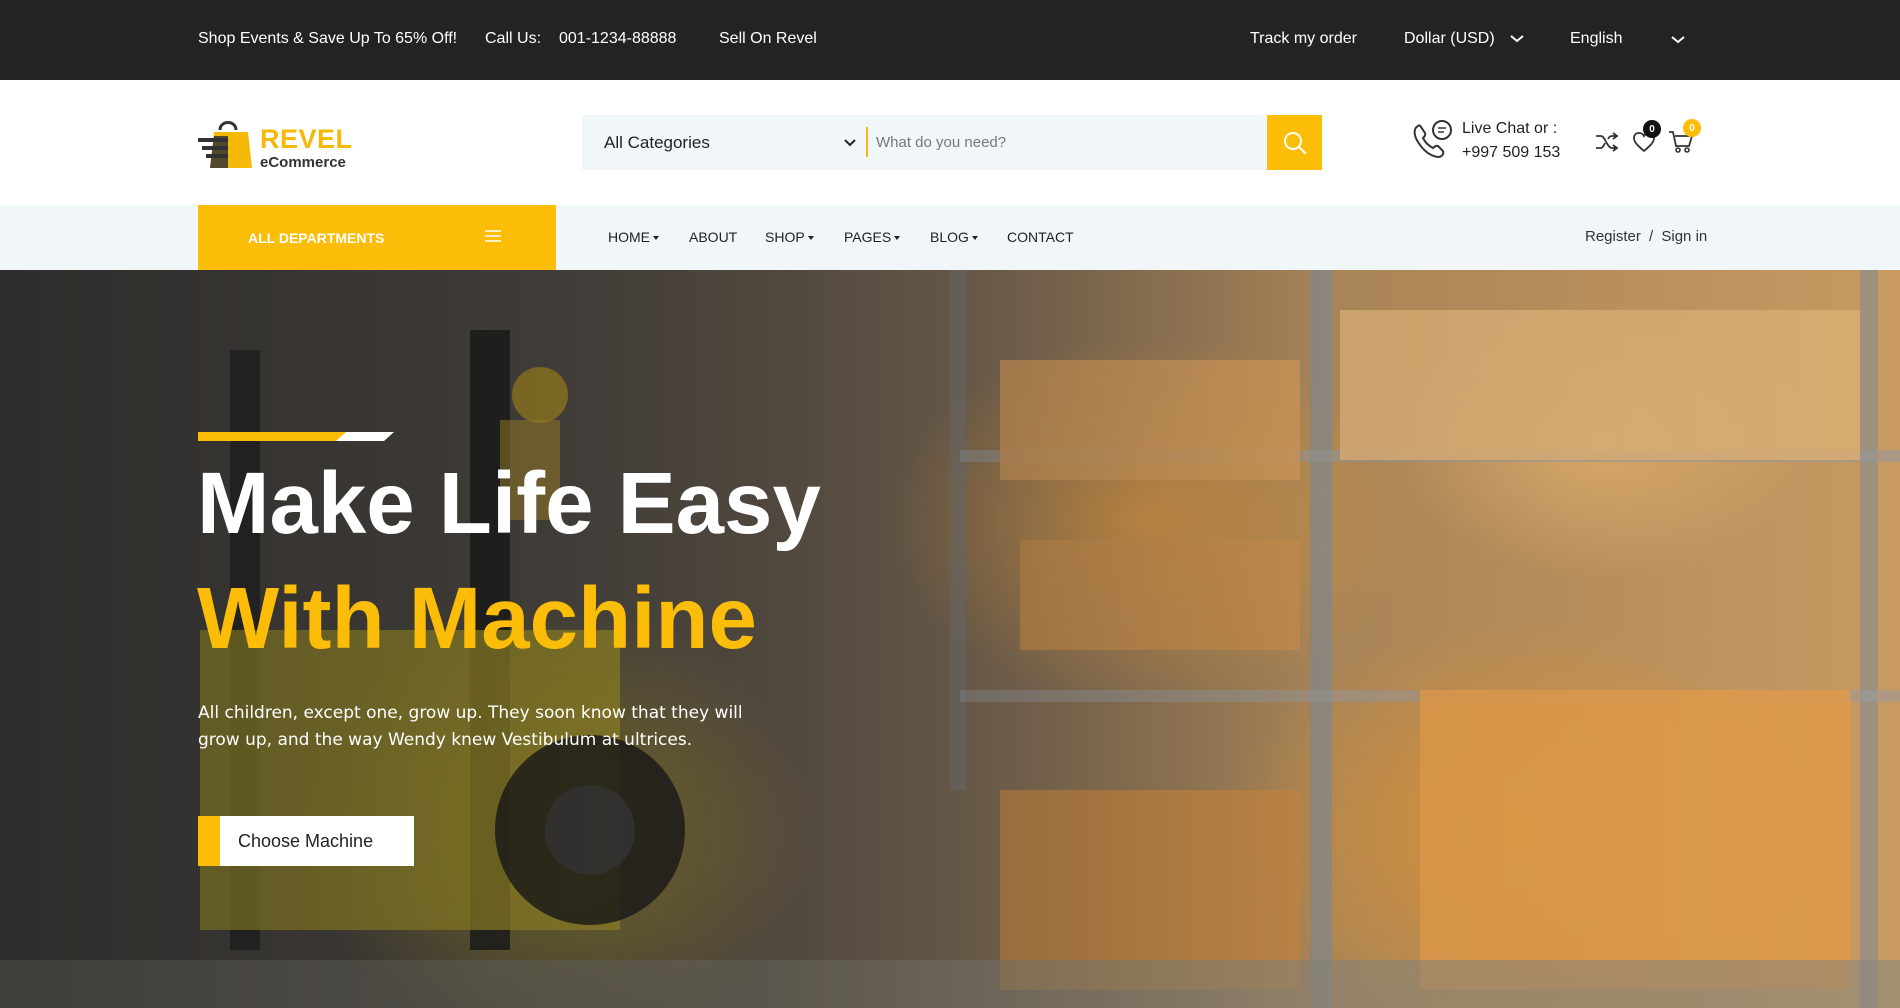  I want to click on choose-machine-button: Choose Machine, so click(306, 841).